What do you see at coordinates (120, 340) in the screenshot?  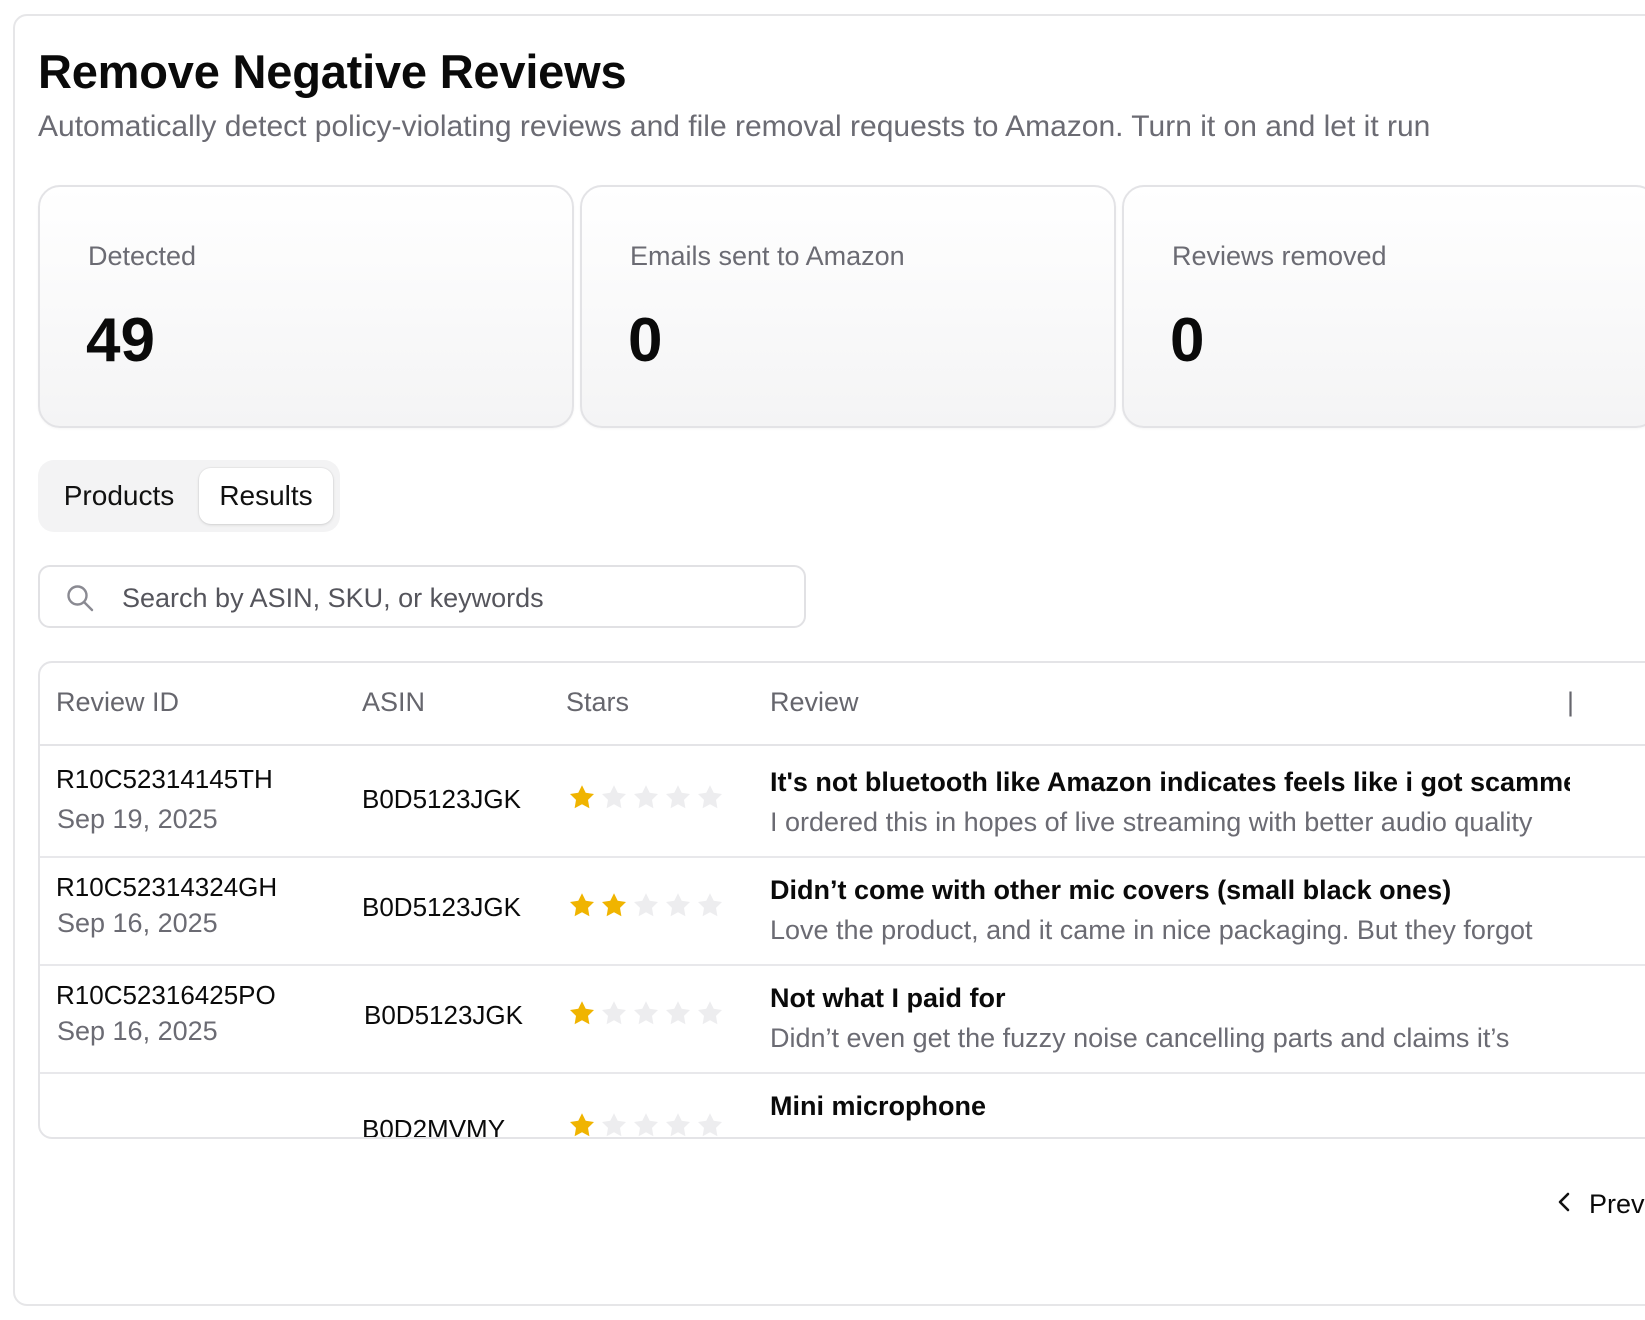 I see `stat-value: 49` at bounding box center [120, 340].